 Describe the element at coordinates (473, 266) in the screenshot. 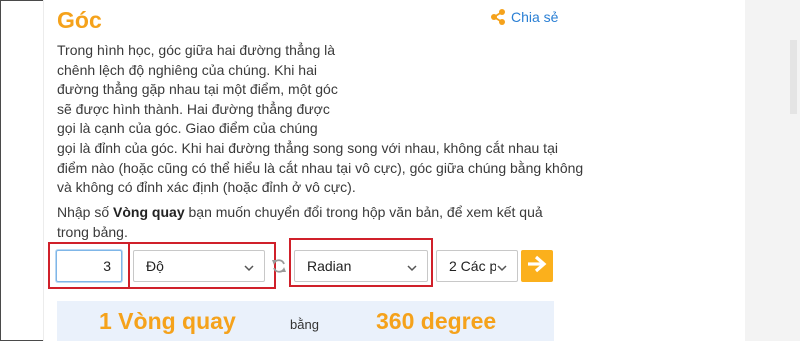

I see `precision-value: 2 Các p` at that location.